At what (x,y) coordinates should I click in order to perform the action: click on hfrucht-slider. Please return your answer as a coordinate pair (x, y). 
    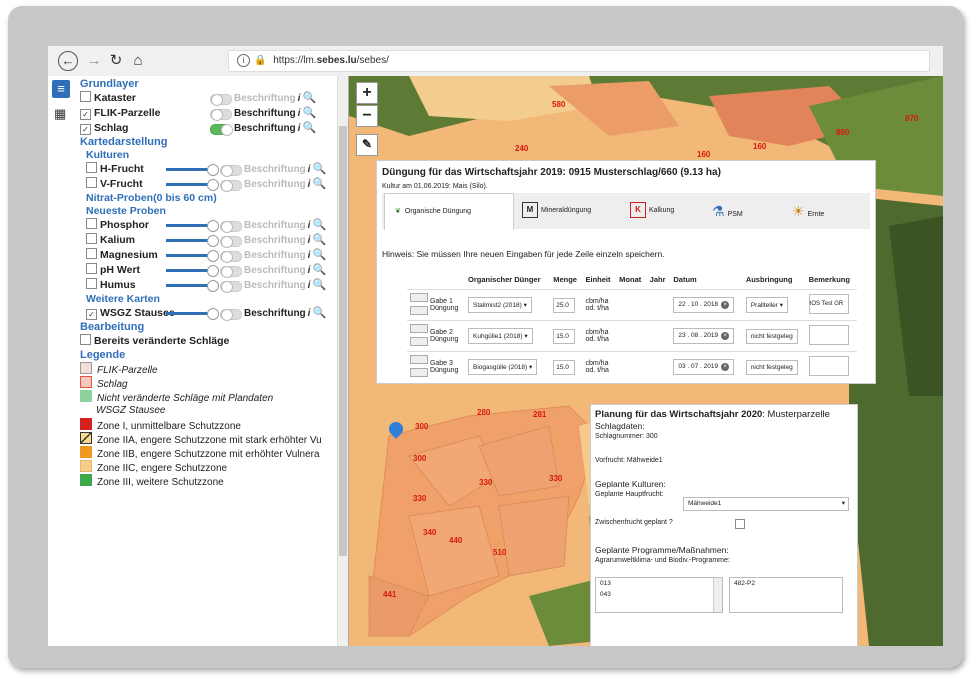
    Looking at the image, I should click on (192, 170).